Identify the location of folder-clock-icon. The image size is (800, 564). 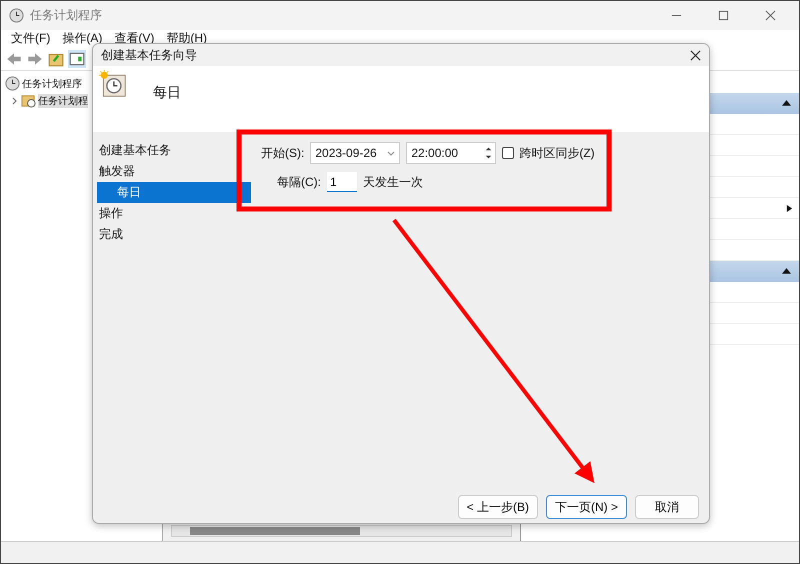
(28, 100).